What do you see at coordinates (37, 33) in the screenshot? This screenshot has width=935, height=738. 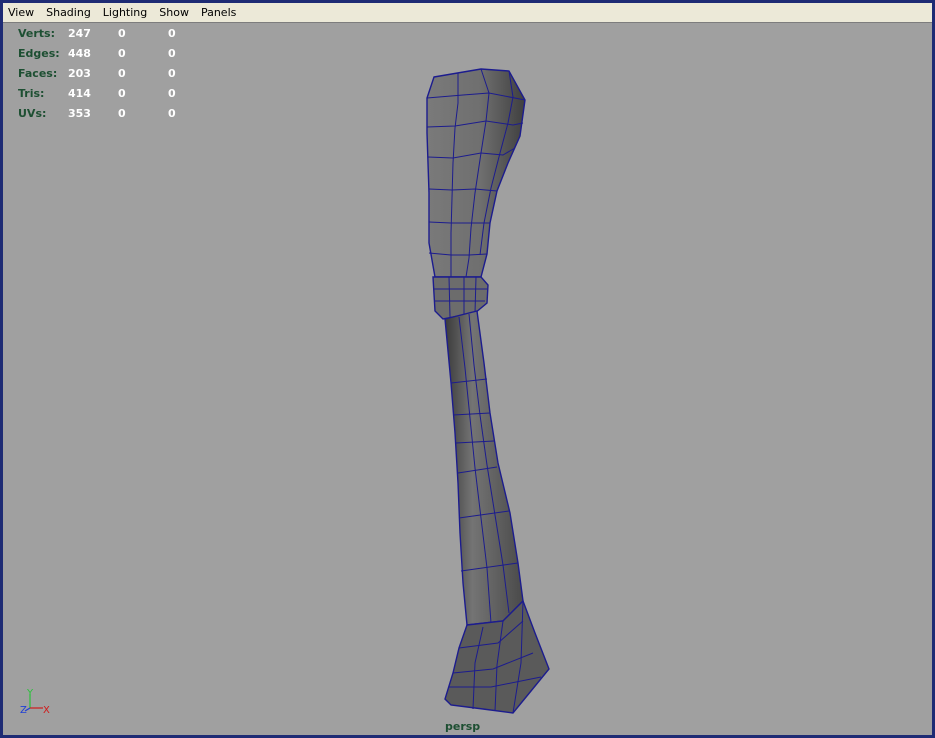 I see `hud-label: Verts:` at bounding box center [37, 33].